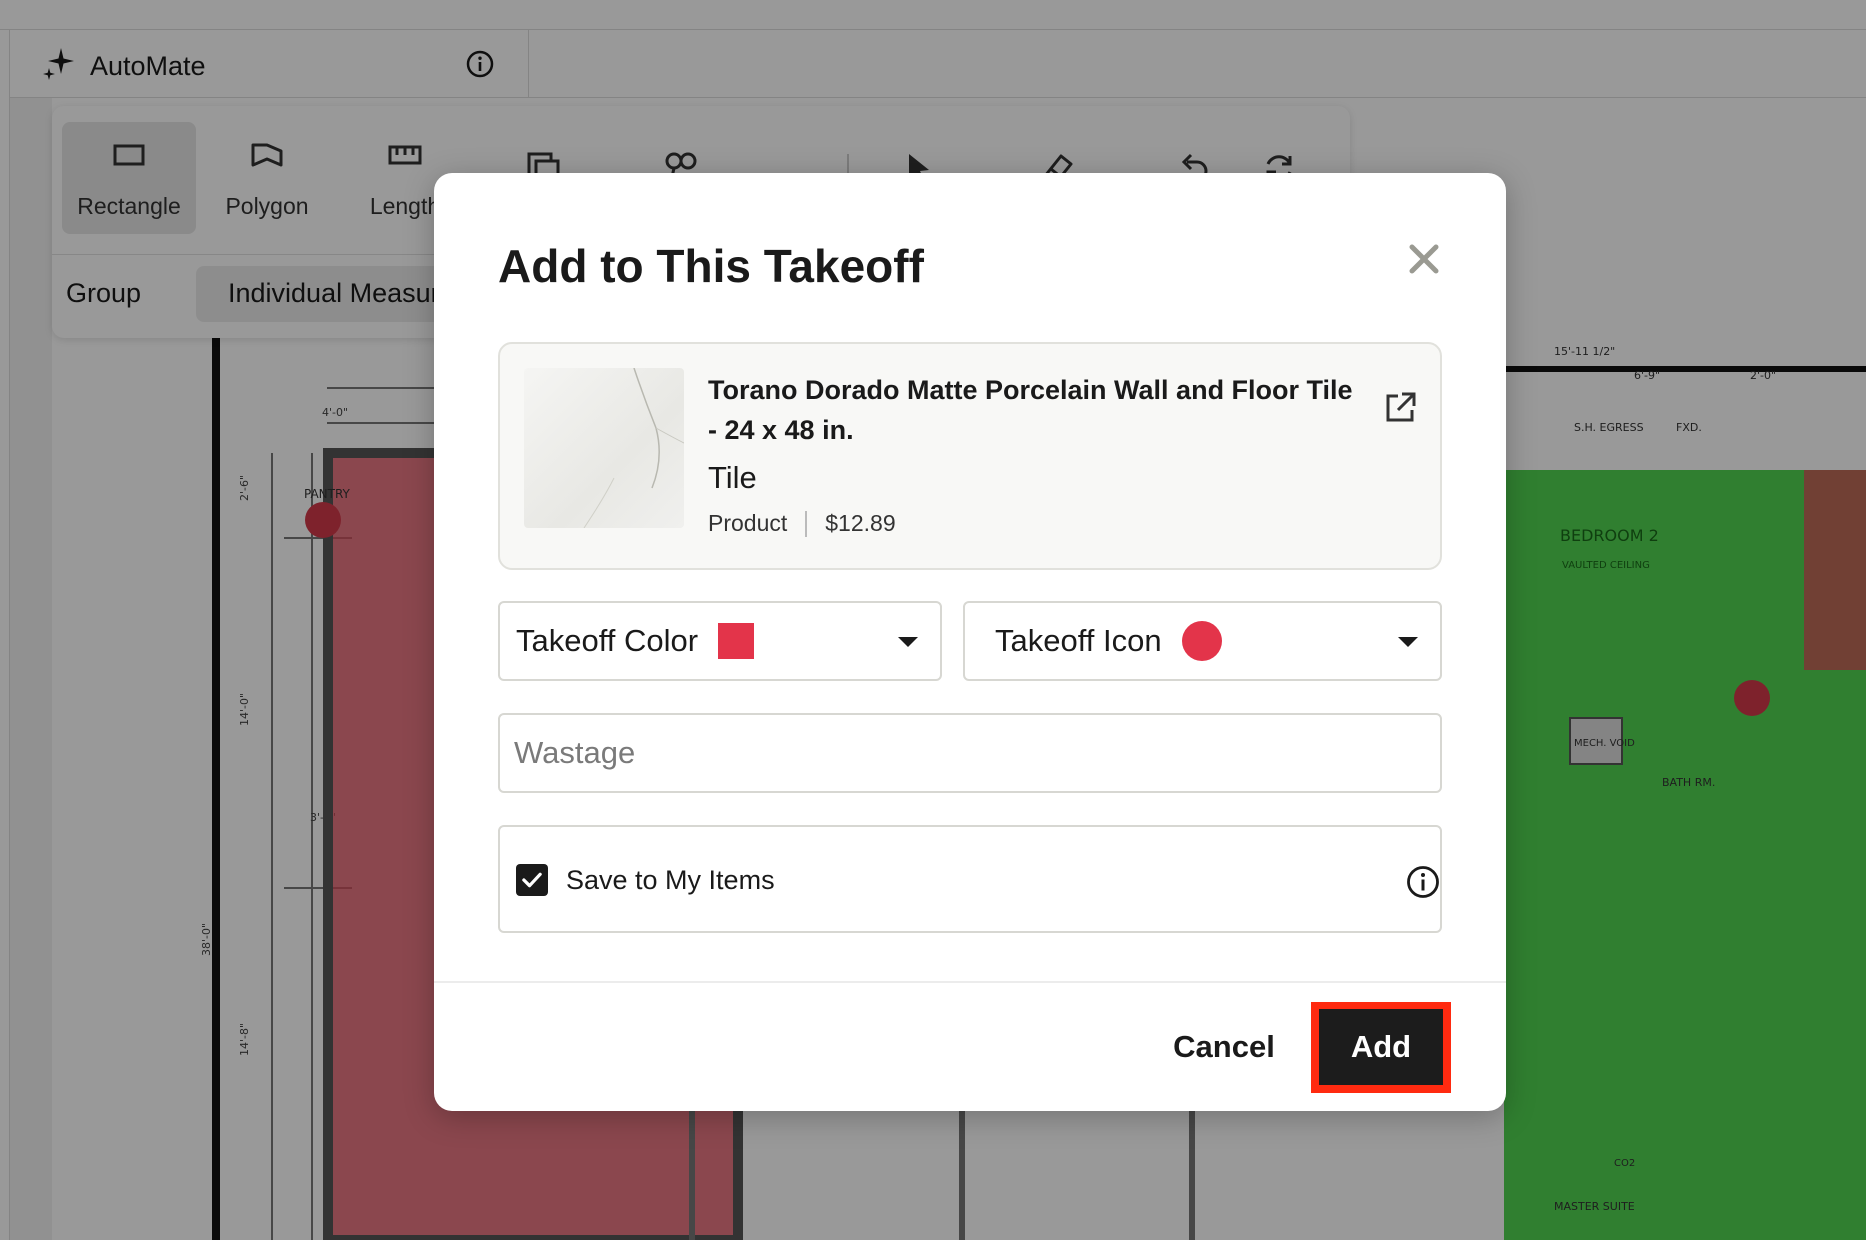  I want to click on product-meta: Product $12.89, so click(802, 523).